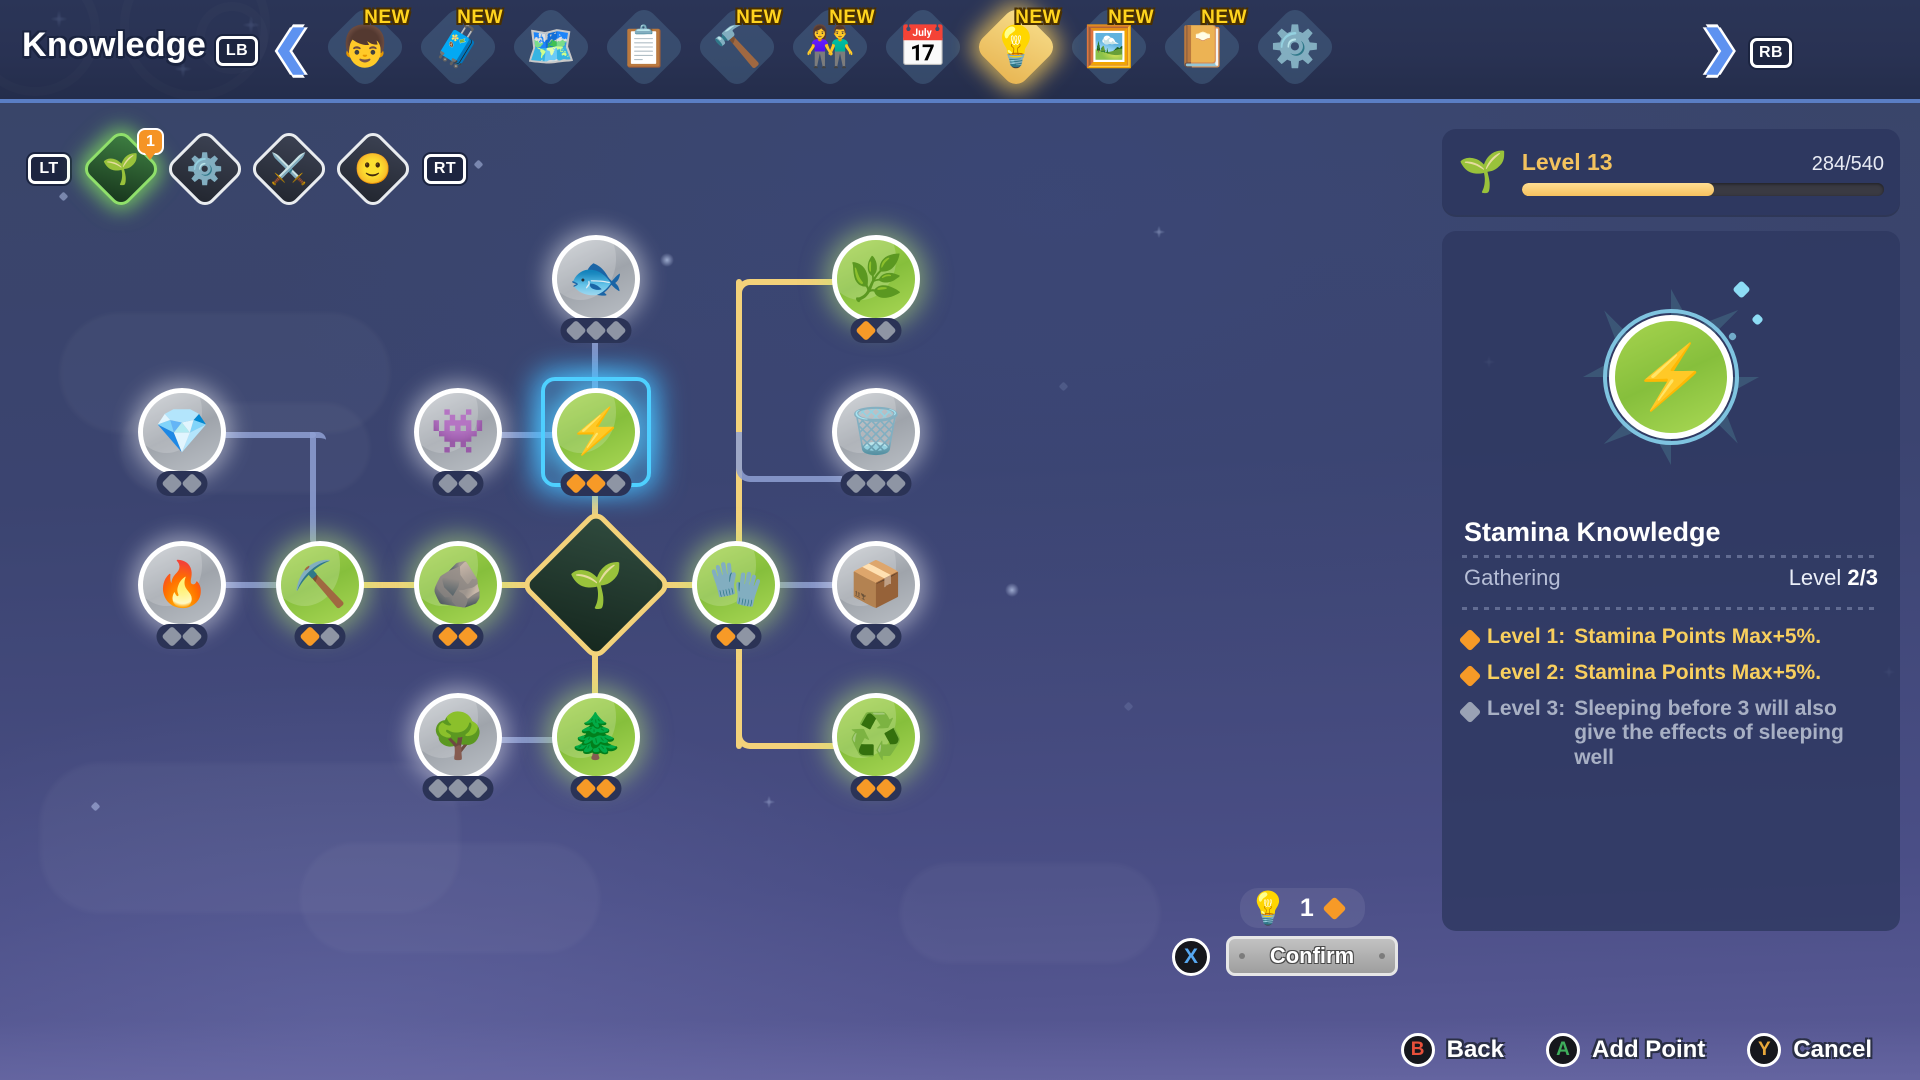 This screenshot has width=1920, height=1080. I want to click on footer-action-cancel: Y Cancel, so click(1809, 1050).